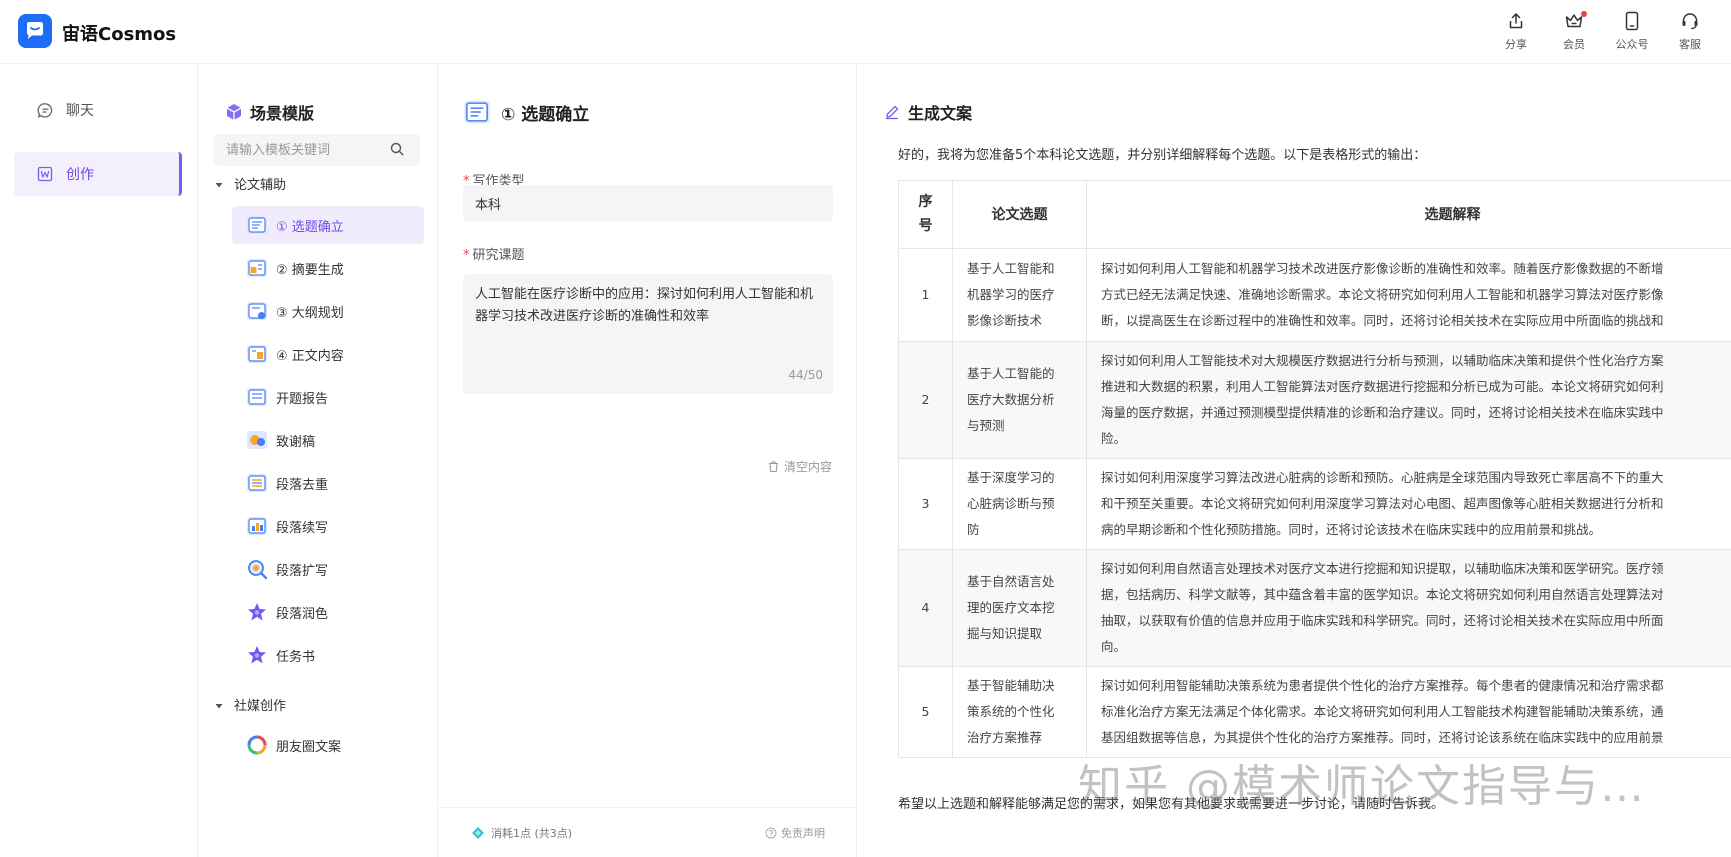 Image resolution: width=1731 pixels, height=857 pixels. Describe the element at coordinates (257, 569) in the screenshot. I see `magnifier-icon` at that location.